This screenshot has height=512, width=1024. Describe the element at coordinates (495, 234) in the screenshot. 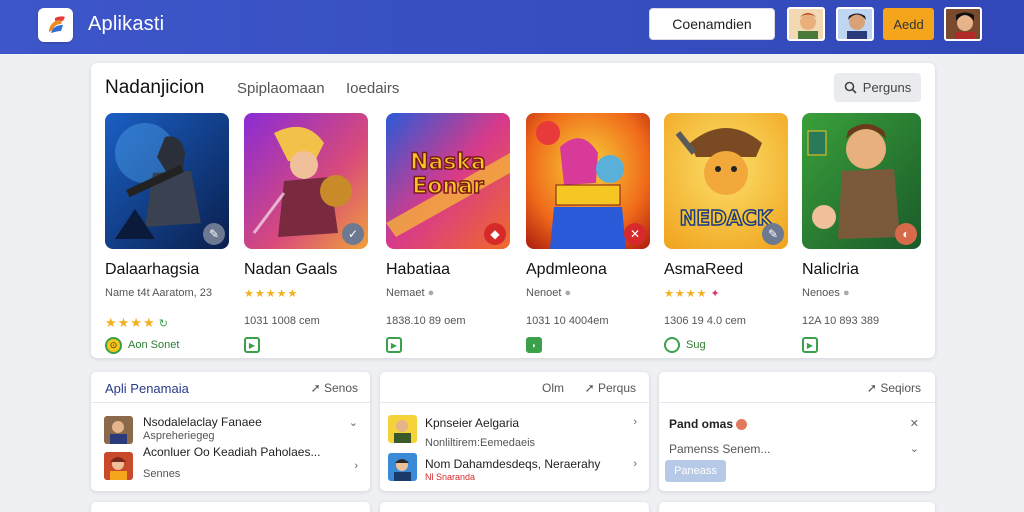

I see `badge-icon: ◆` at that location.